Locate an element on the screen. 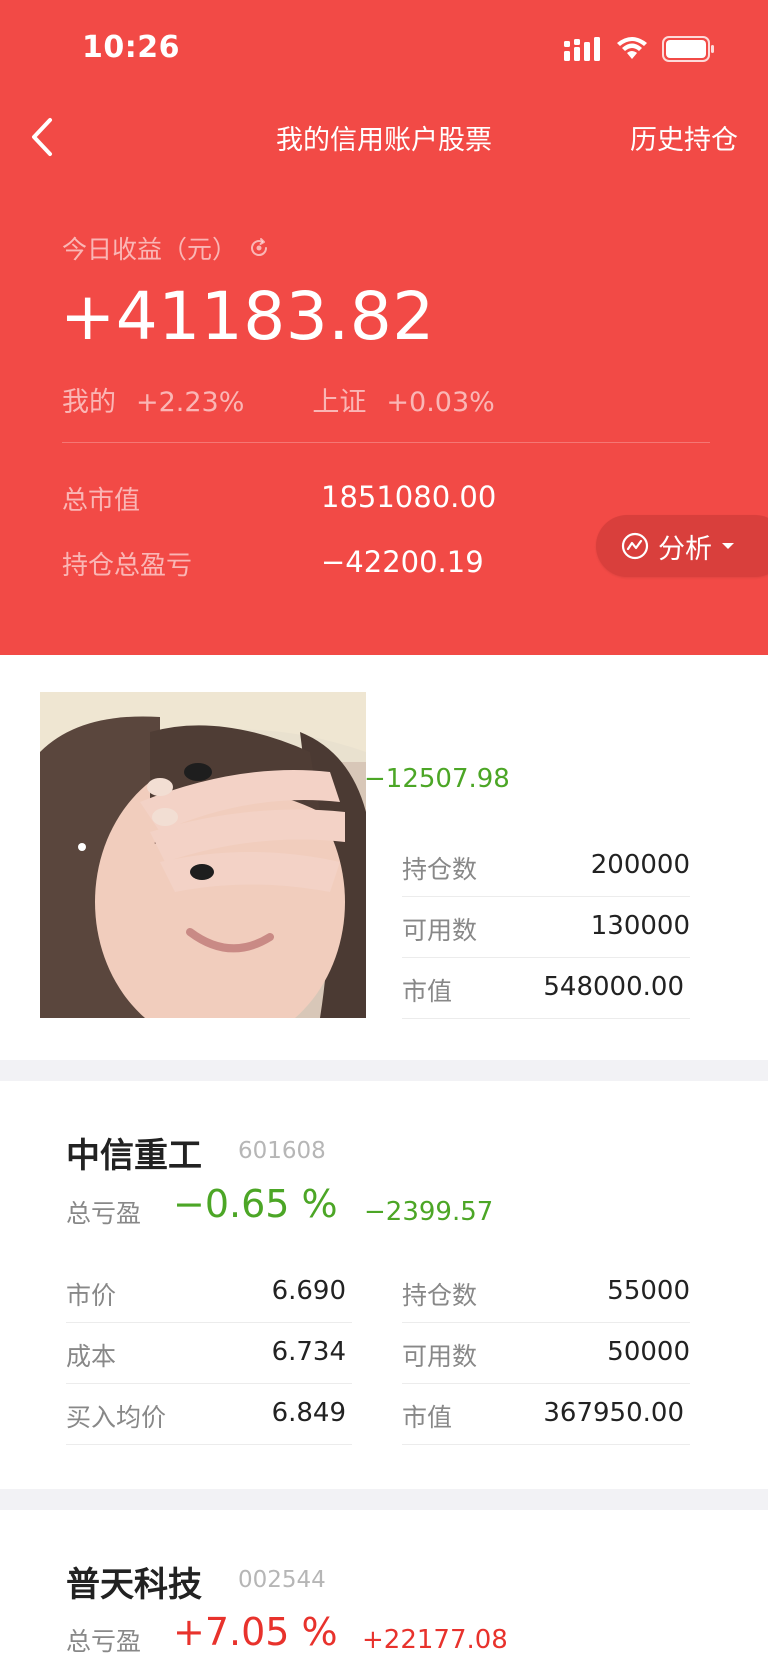 This screenshot has width=768, height=1663. holding-2-avg-label: 买入均价 is located at coordinates (116, 1417).